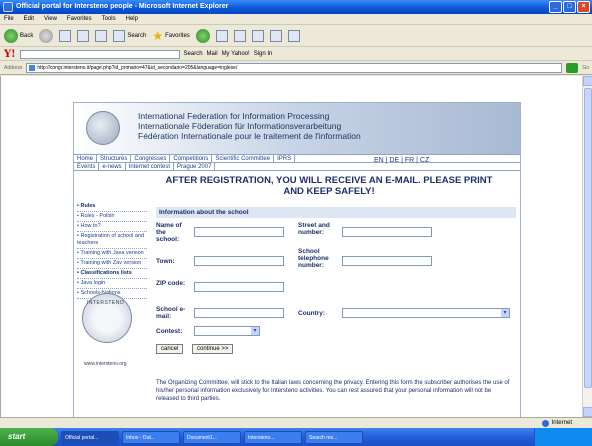  What do you see at coordinates (170, 36) in the screenshot?
I see `favorites-button: ★ Favorites` at bounding box center [170, 36].